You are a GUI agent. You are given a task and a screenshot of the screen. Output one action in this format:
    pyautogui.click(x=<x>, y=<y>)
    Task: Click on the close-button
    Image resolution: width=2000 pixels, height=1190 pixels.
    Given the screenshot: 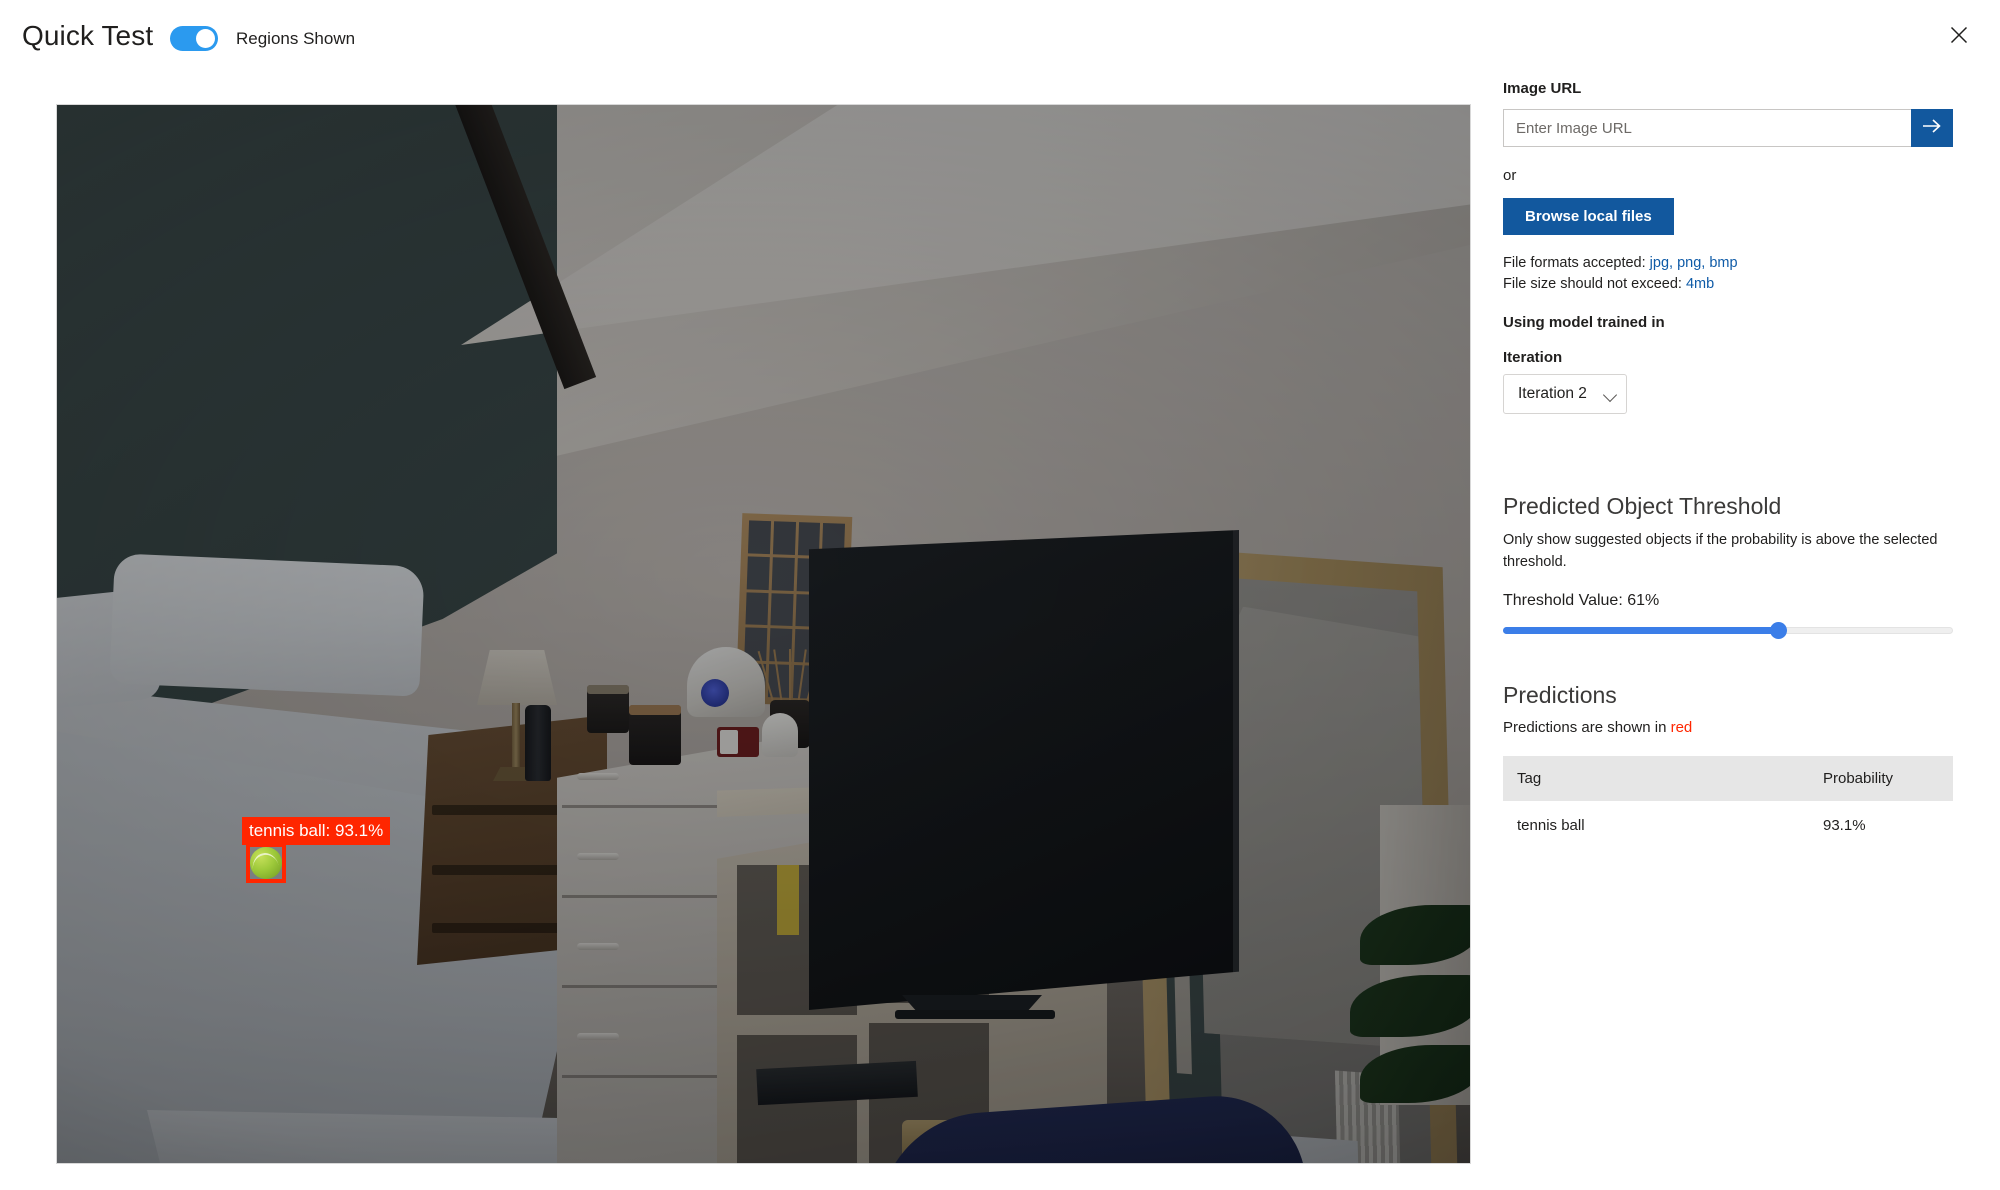 What is the action you would take?
    pyautogui.click(x=1959, y=35)
    